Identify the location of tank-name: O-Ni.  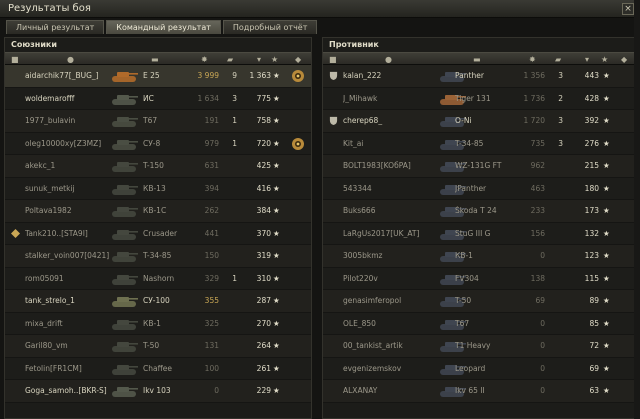
(463, 120).